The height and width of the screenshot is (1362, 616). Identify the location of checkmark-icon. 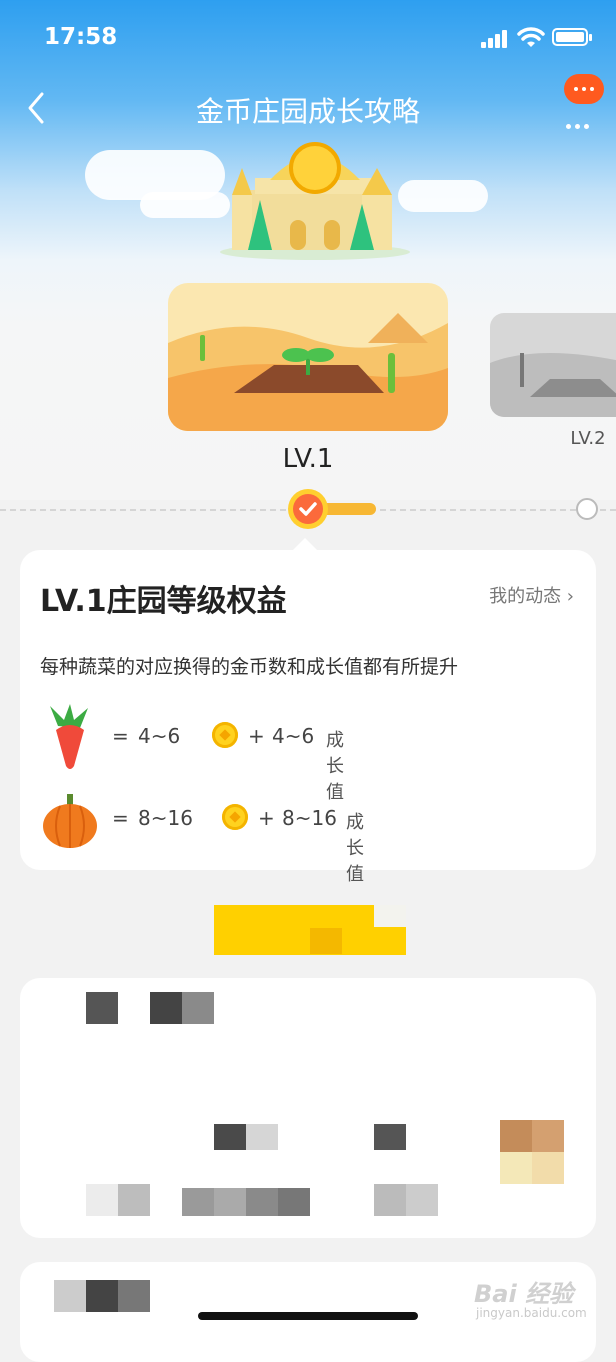
(308, 509).